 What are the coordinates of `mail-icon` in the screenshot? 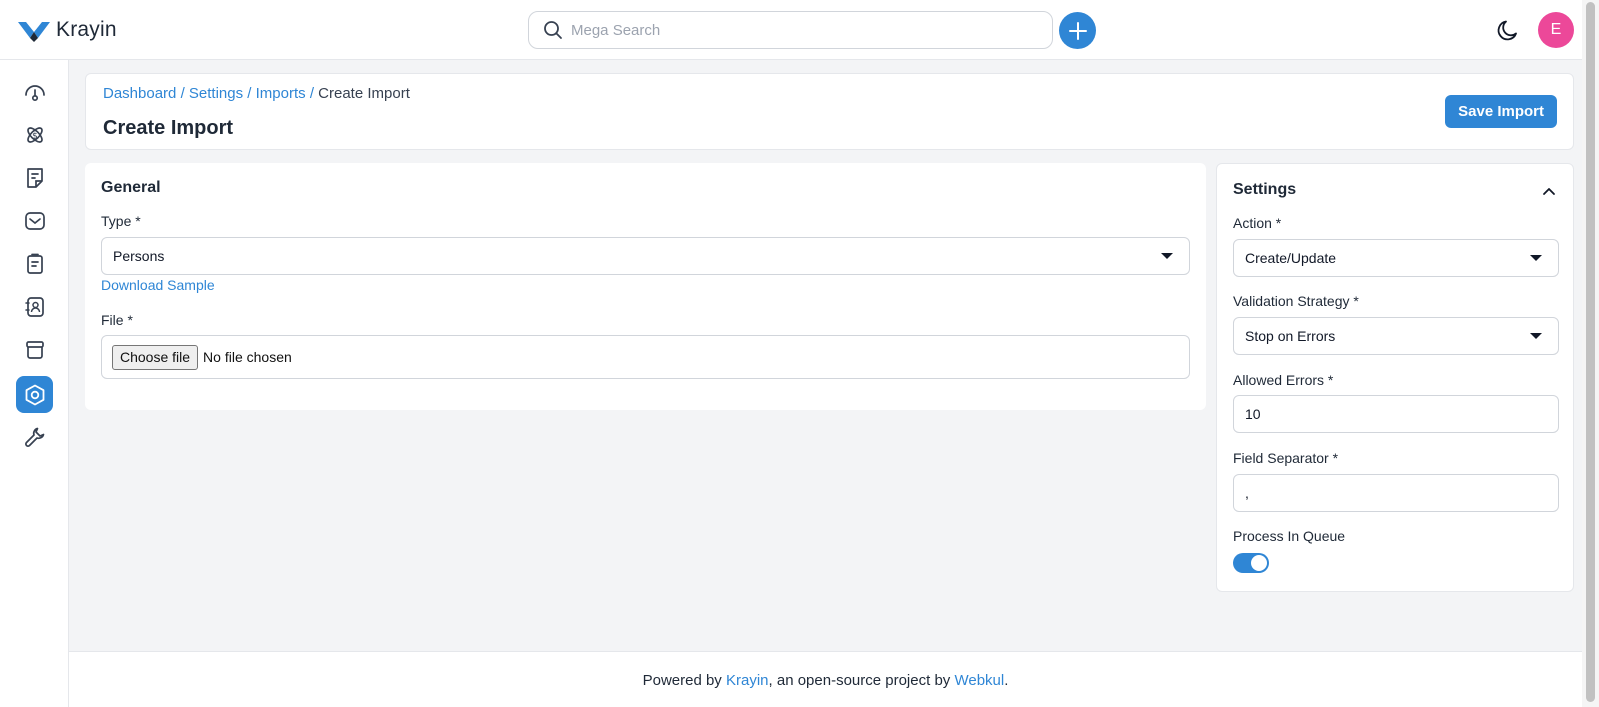 It's located at (34, 220).